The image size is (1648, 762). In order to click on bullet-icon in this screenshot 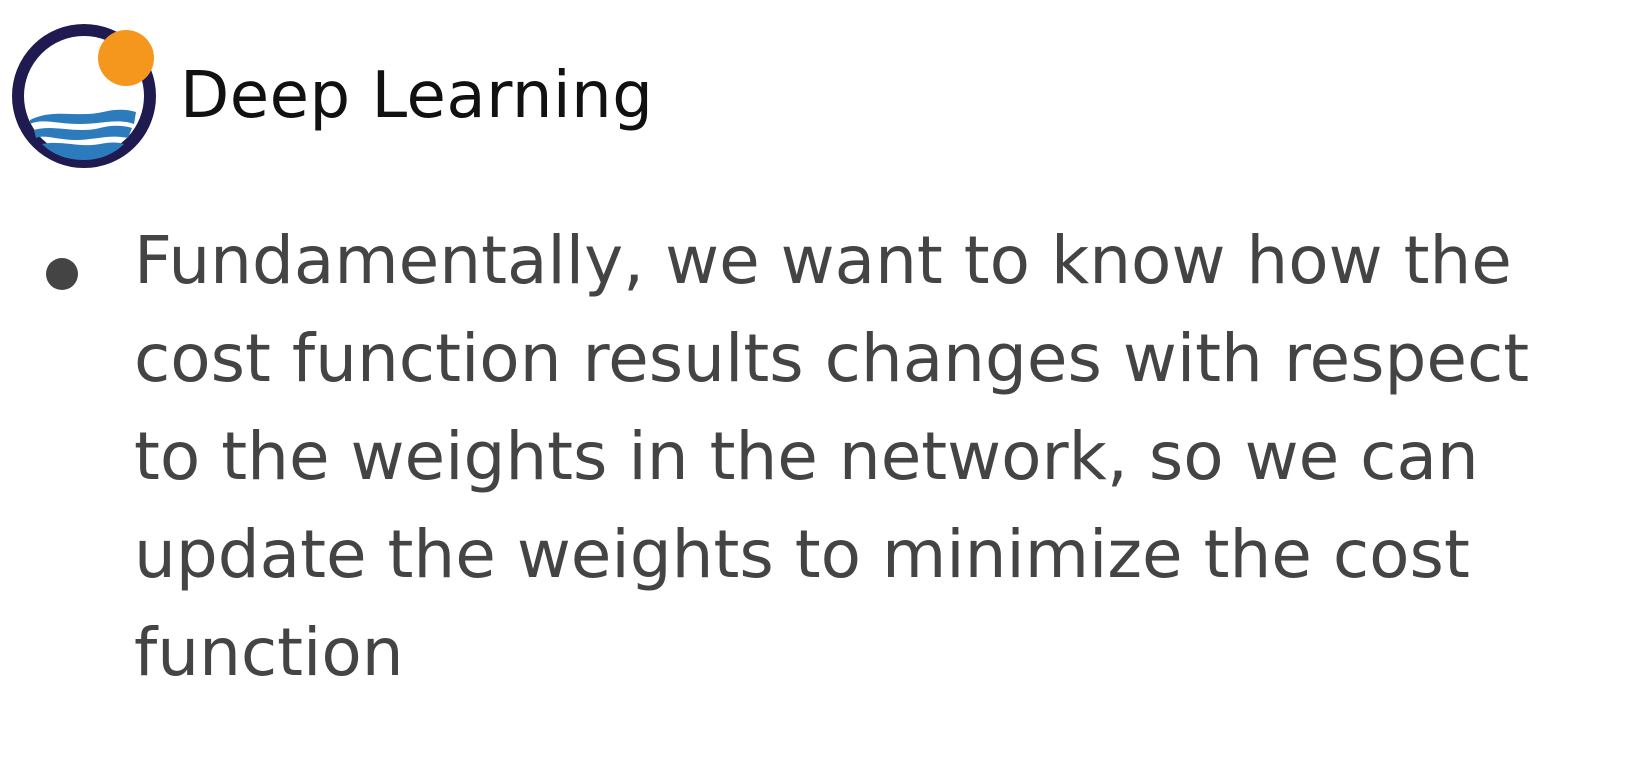, I will do `click(62, 274)`.